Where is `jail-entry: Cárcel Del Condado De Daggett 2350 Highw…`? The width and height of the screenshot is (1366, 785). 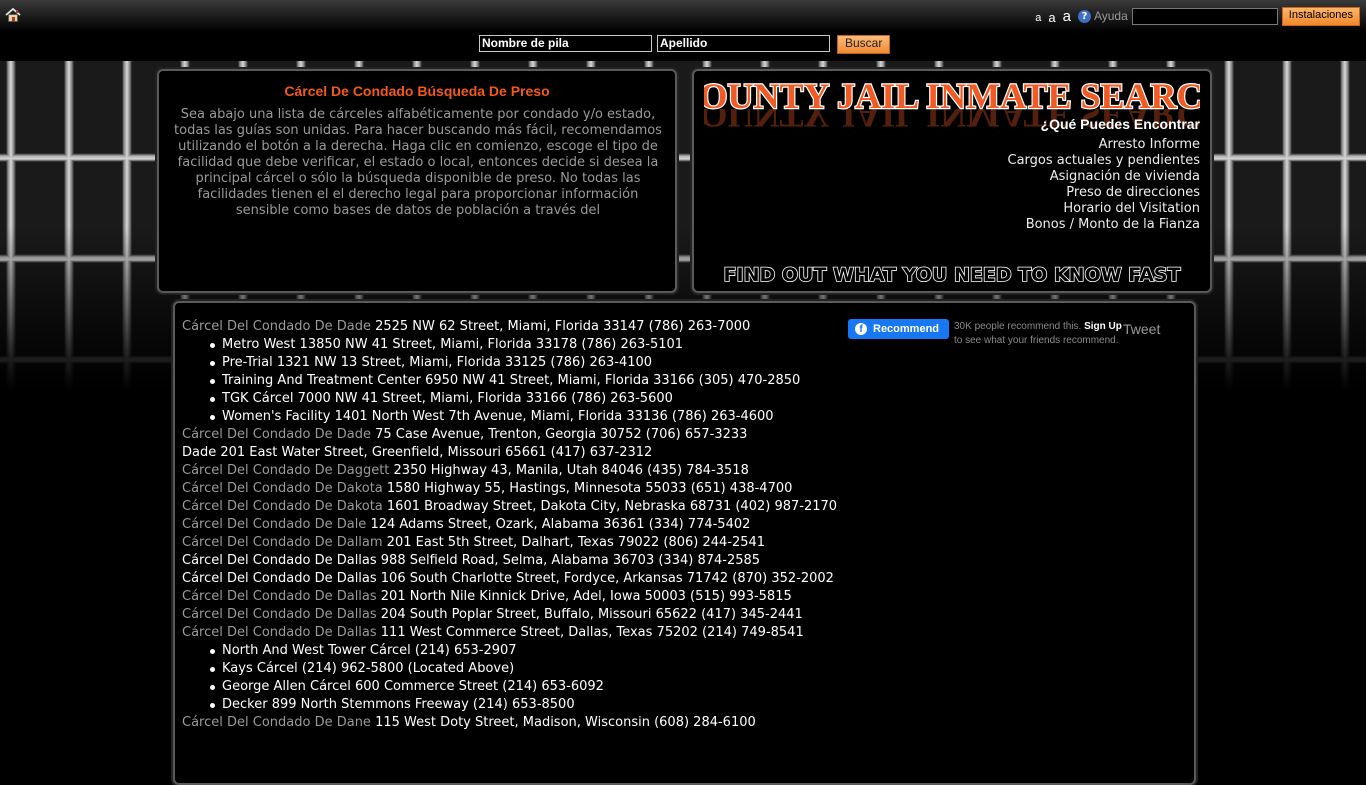 jail-entry: Cárcel Del Condado De Daggett 2350 Highw… is located at coordinates (512, 471).